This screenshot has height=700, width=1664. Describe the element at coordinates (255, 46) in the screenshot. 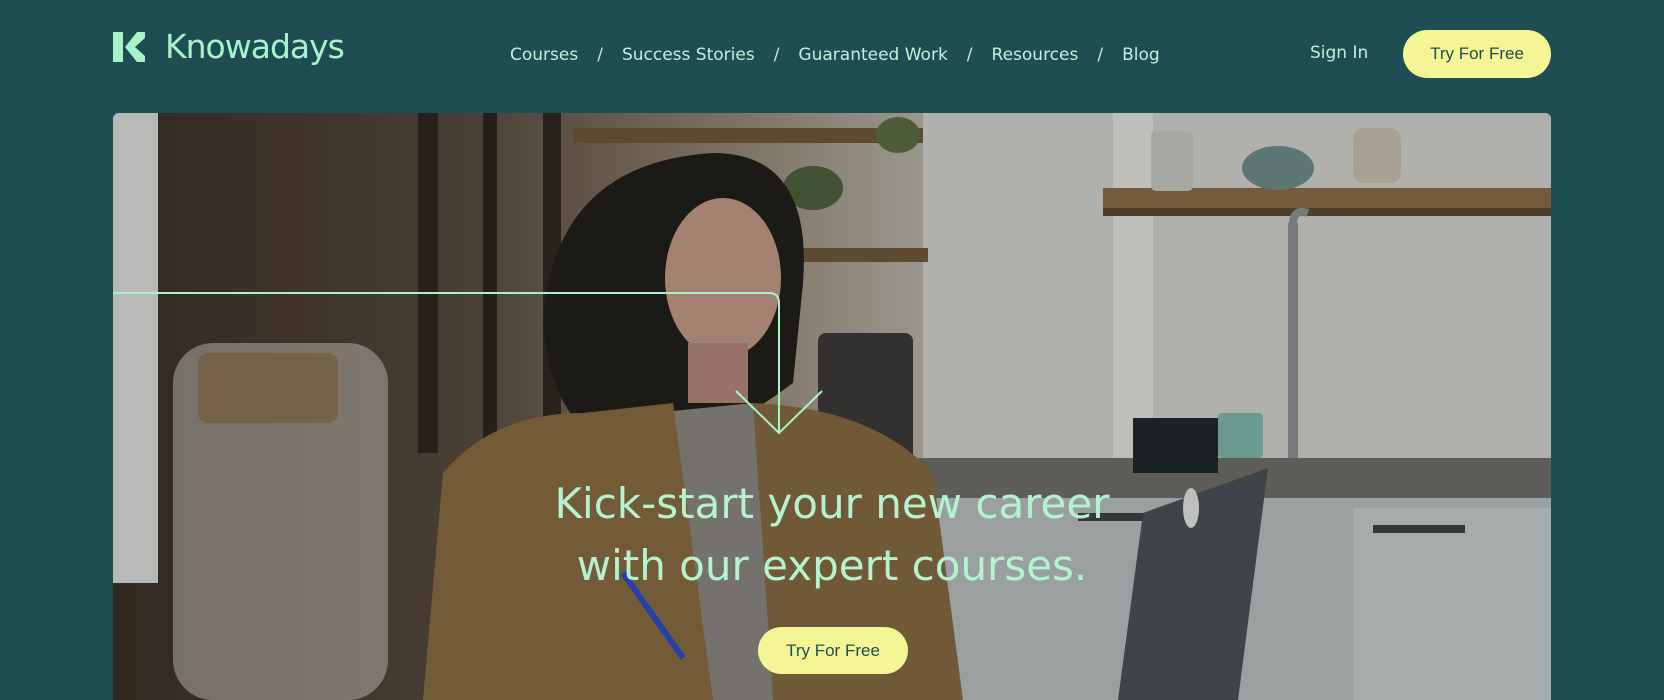

I see `brand-name: Knowadays` at that location.